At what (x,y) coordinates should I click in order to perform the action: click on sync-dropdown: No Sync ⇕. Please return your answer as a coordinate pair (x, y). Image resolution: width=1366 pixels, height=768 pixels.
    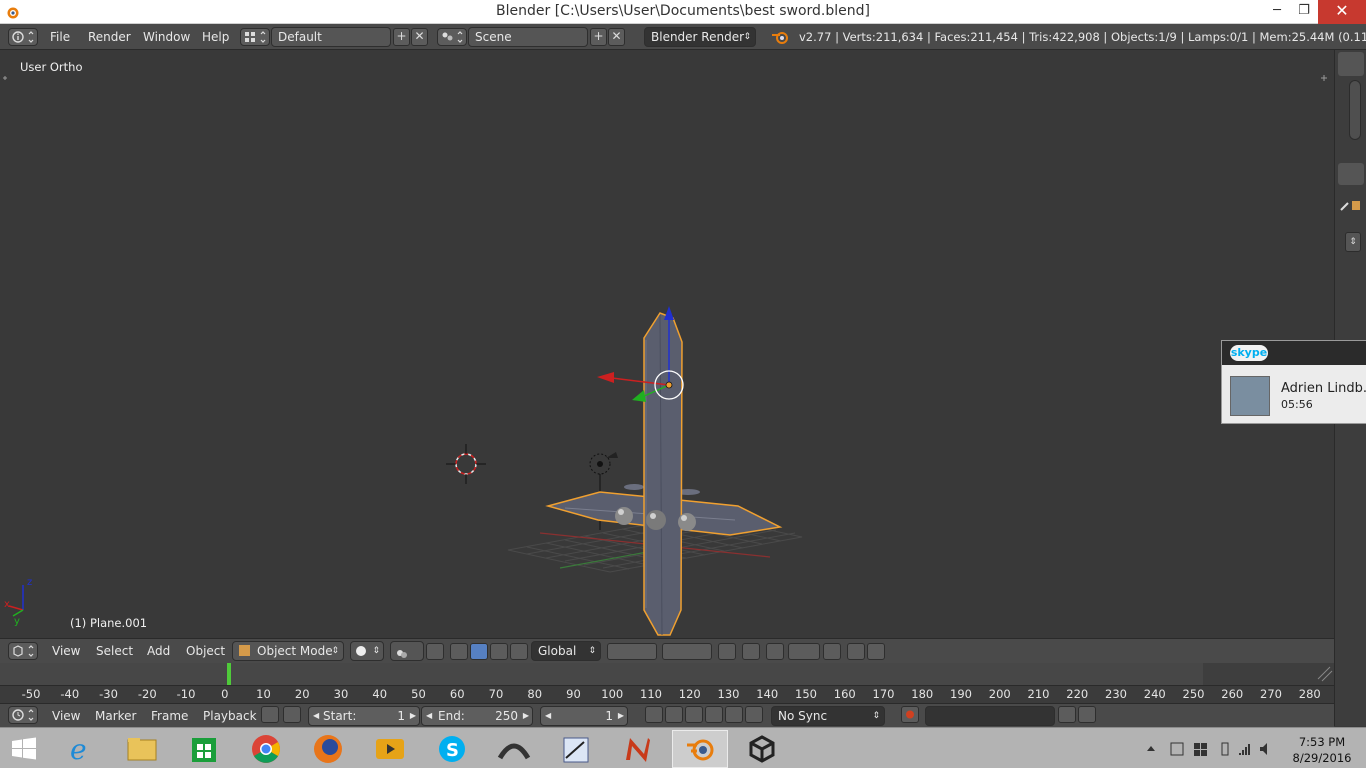
    Looking at the image, I should click on (828, 716).